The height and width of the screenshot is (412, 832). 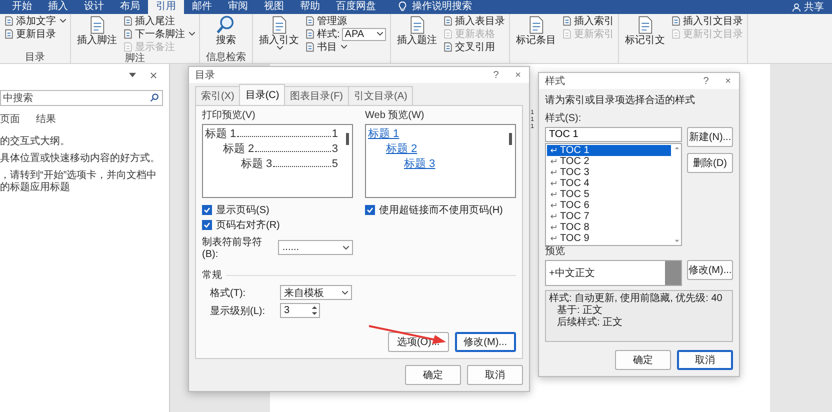 What do you see at coordinates (613, 134) in the screenshot?
I see `style-name-field: TOC 1` at bounding box center [613, 134].